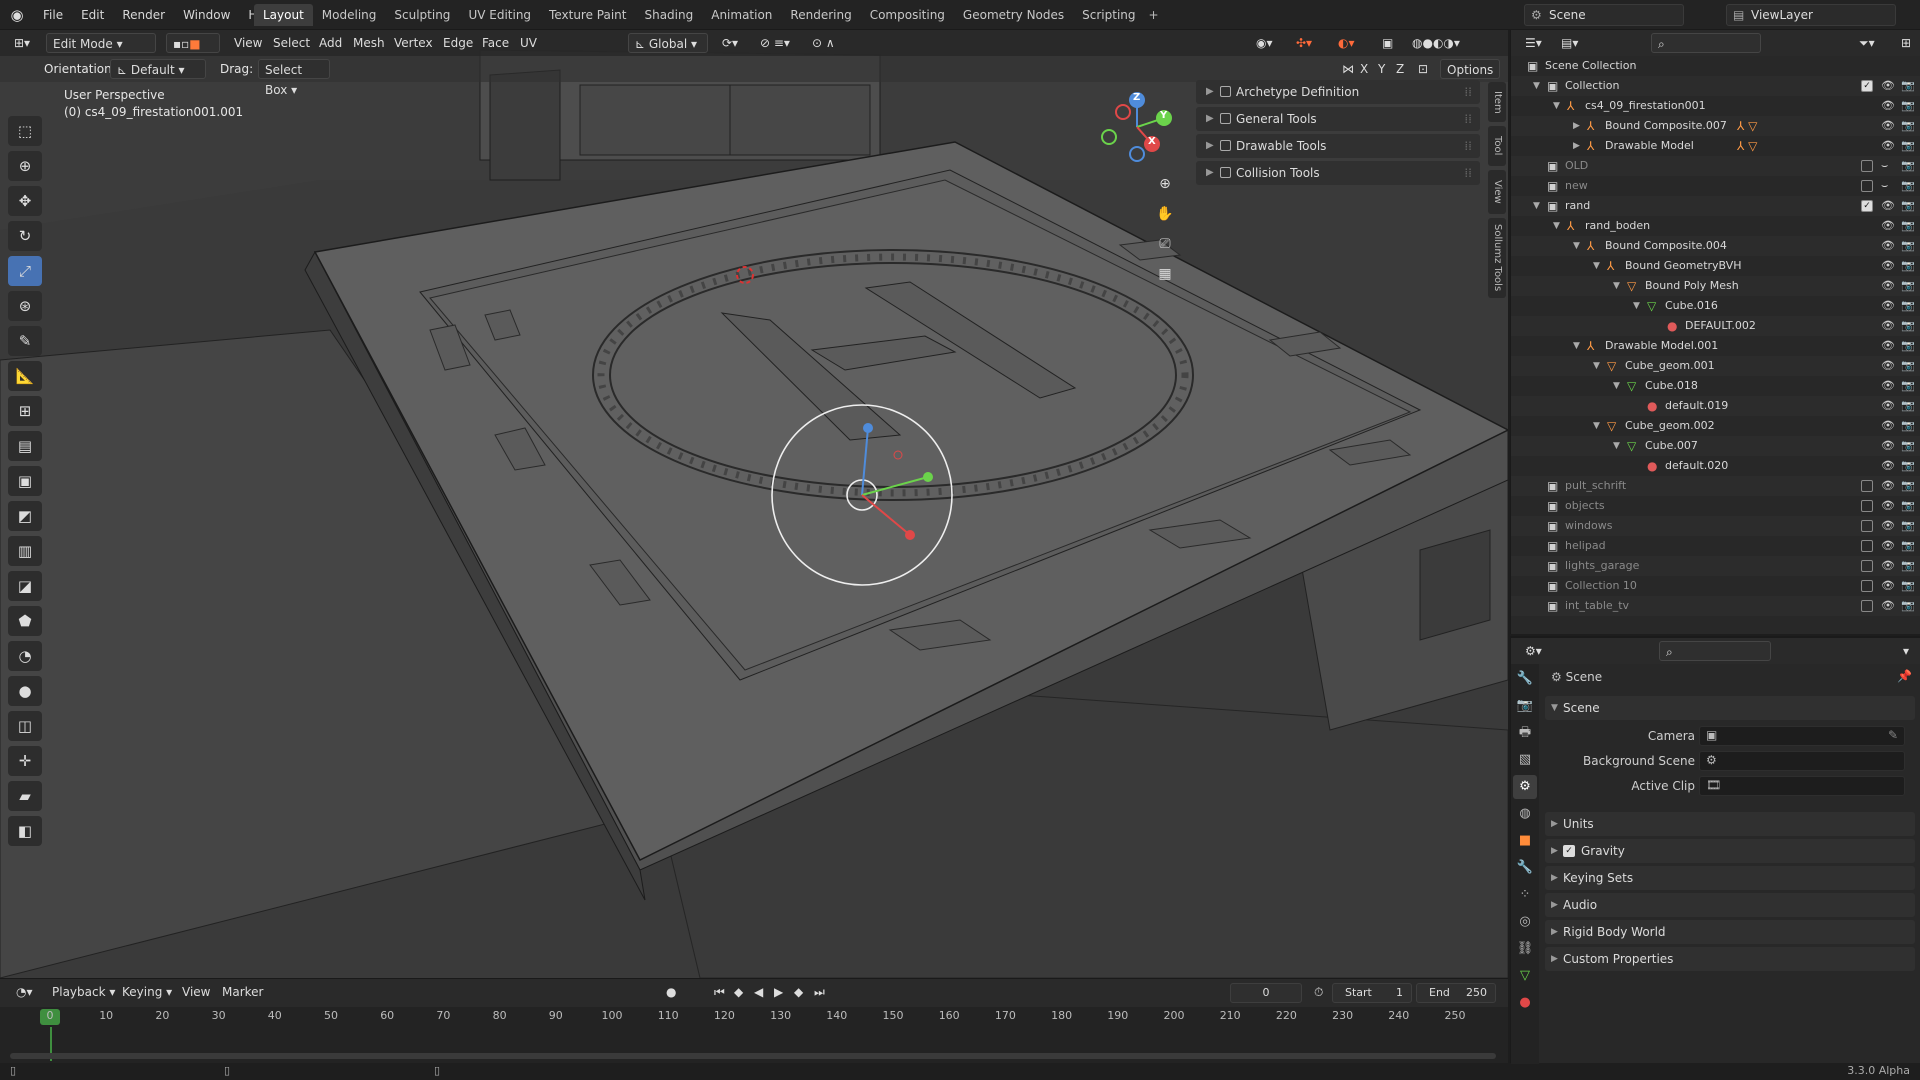 The width and height of the screenshot is (1920, 1080). What do you see at coordinates (1264, 43) in the screenshot?
I see `visibility-icon: ◉▾` at bounding box center [1264, 43].